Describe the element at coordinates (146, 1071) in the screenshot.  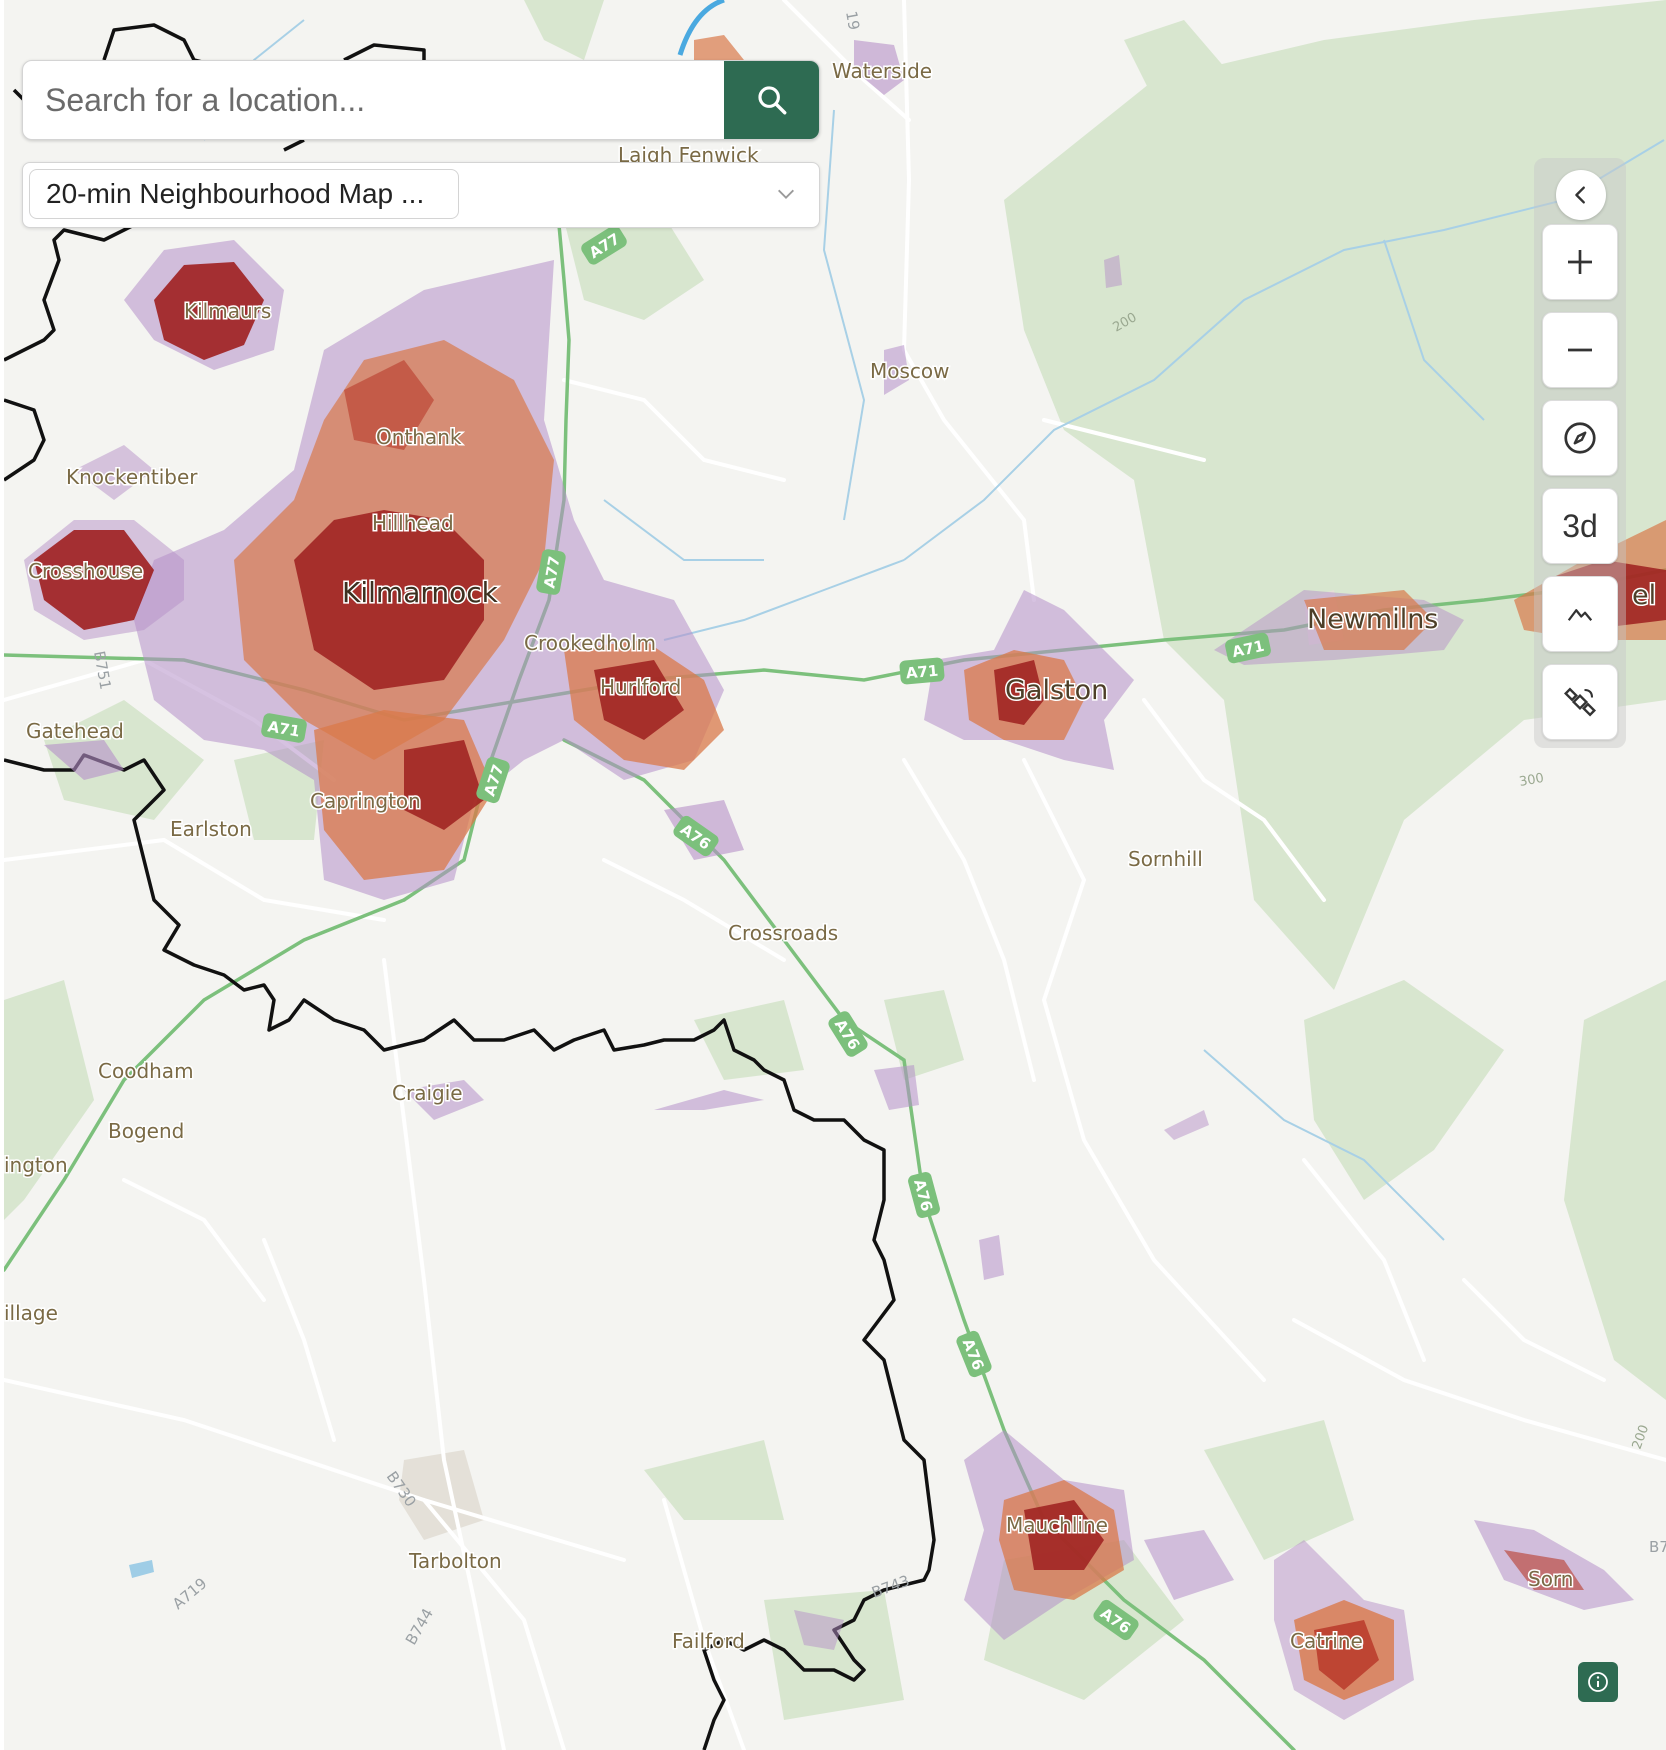
I see `place-coodham: Coodham` at that location.